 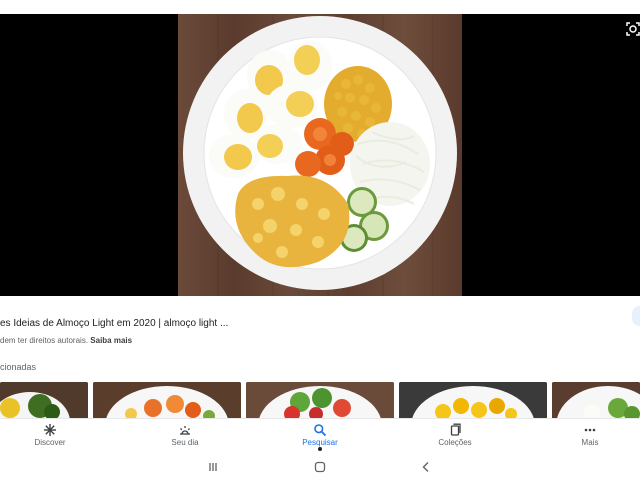 I want to click on copyright-text: dem ter direitos autorais., so click(x=44, y=340).